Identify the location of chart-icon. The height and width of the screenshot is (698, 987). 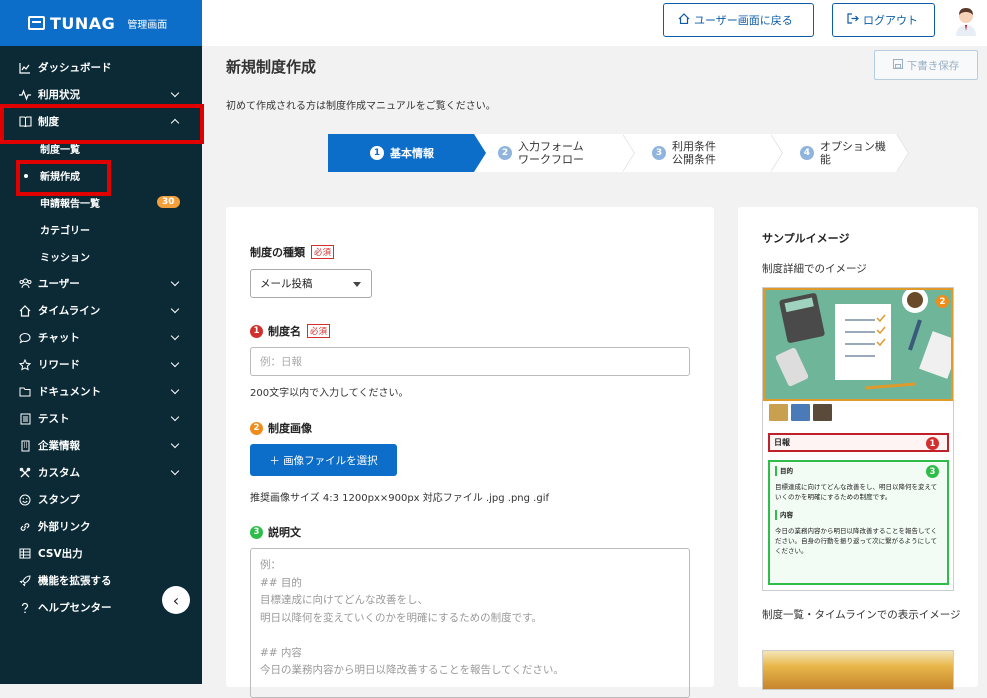
(25, 68).